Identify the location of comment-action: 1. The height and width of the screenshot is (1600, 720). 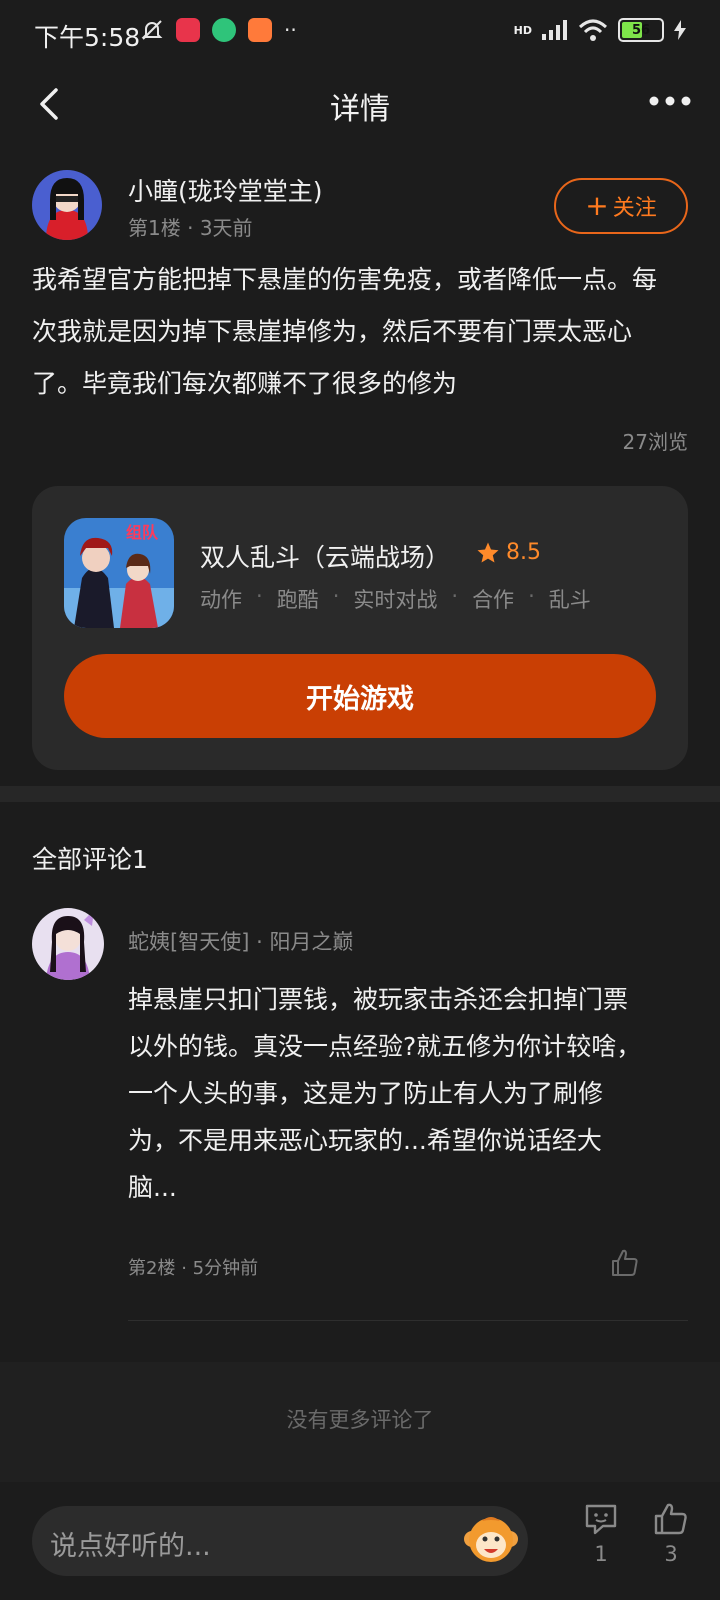
(601, 1534).